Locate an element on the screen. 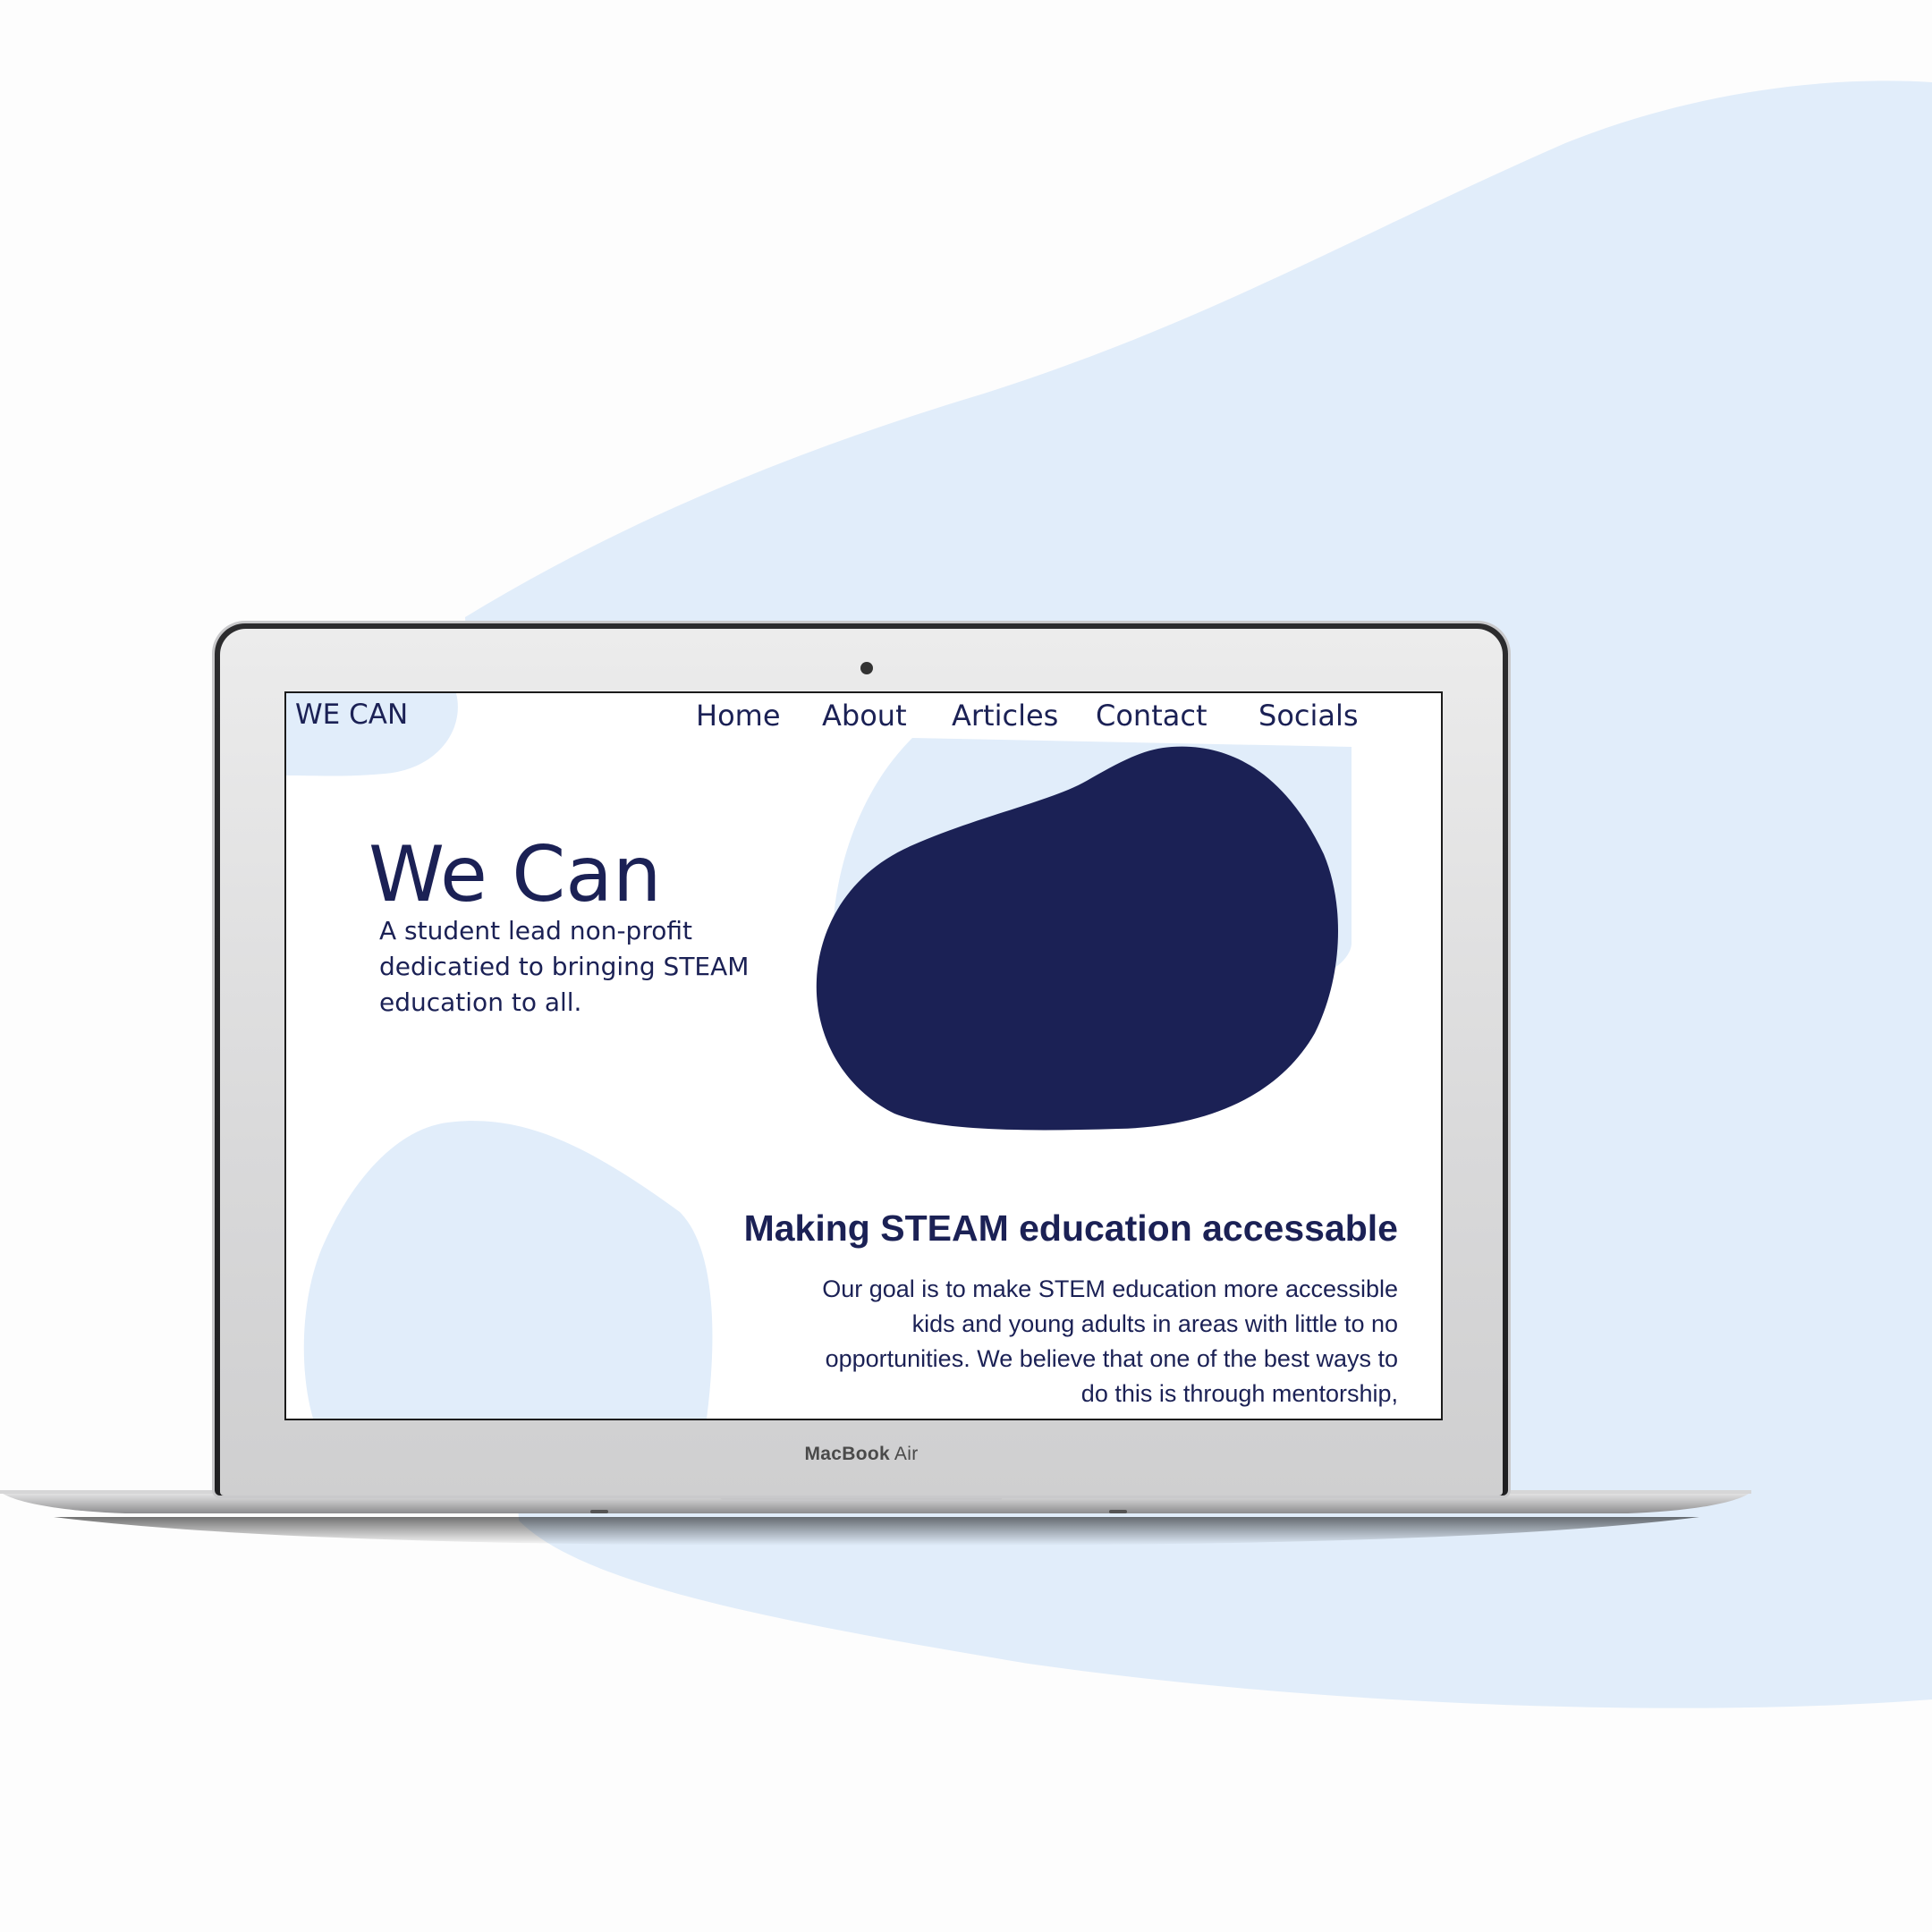 The image size is (1932, 1932). nav-home: Home is located at coordinates (738, 716).